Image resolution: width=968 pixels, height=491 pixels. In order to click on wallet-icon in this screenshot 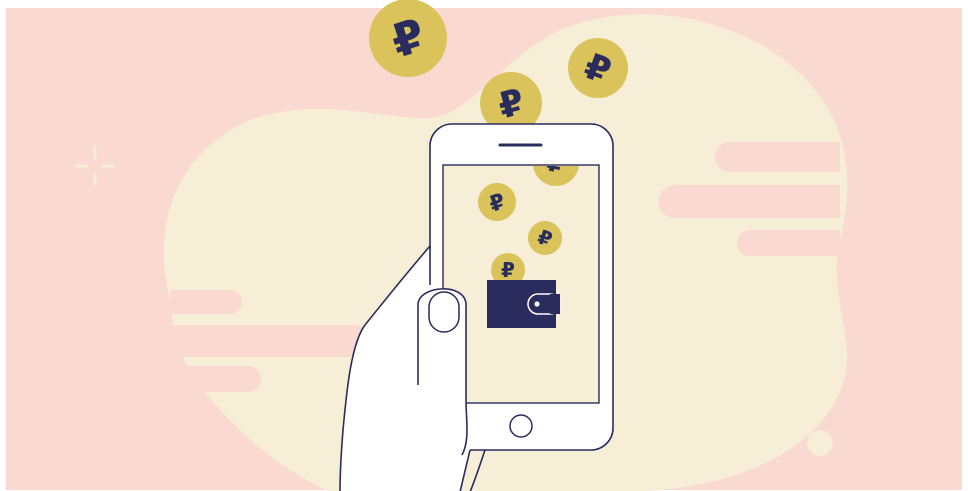, I will do `click(524, 304)`.